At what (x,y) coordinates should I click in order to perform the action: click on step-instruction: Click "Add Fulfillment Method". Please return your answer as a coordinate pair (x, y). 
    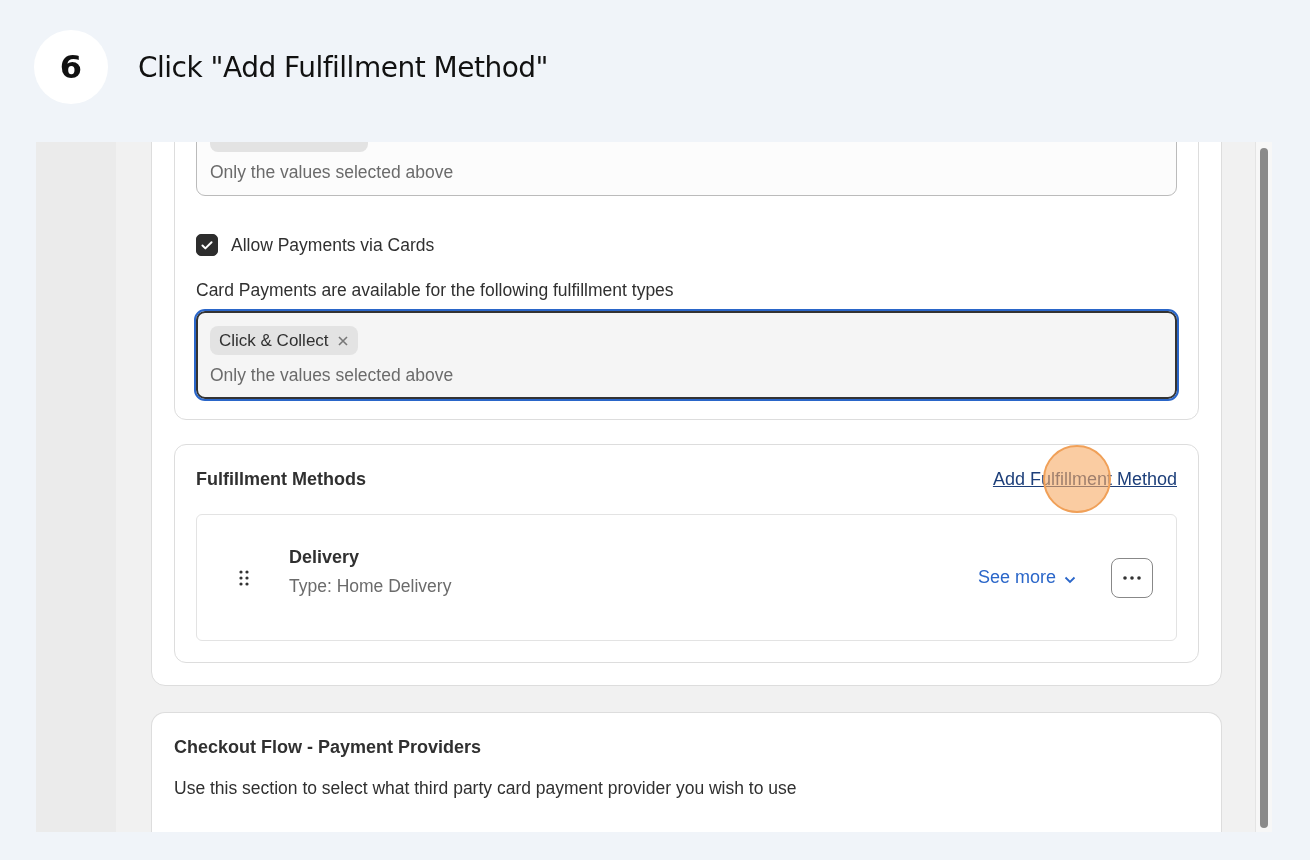
    Looking at the image, I should click on (343, 67).